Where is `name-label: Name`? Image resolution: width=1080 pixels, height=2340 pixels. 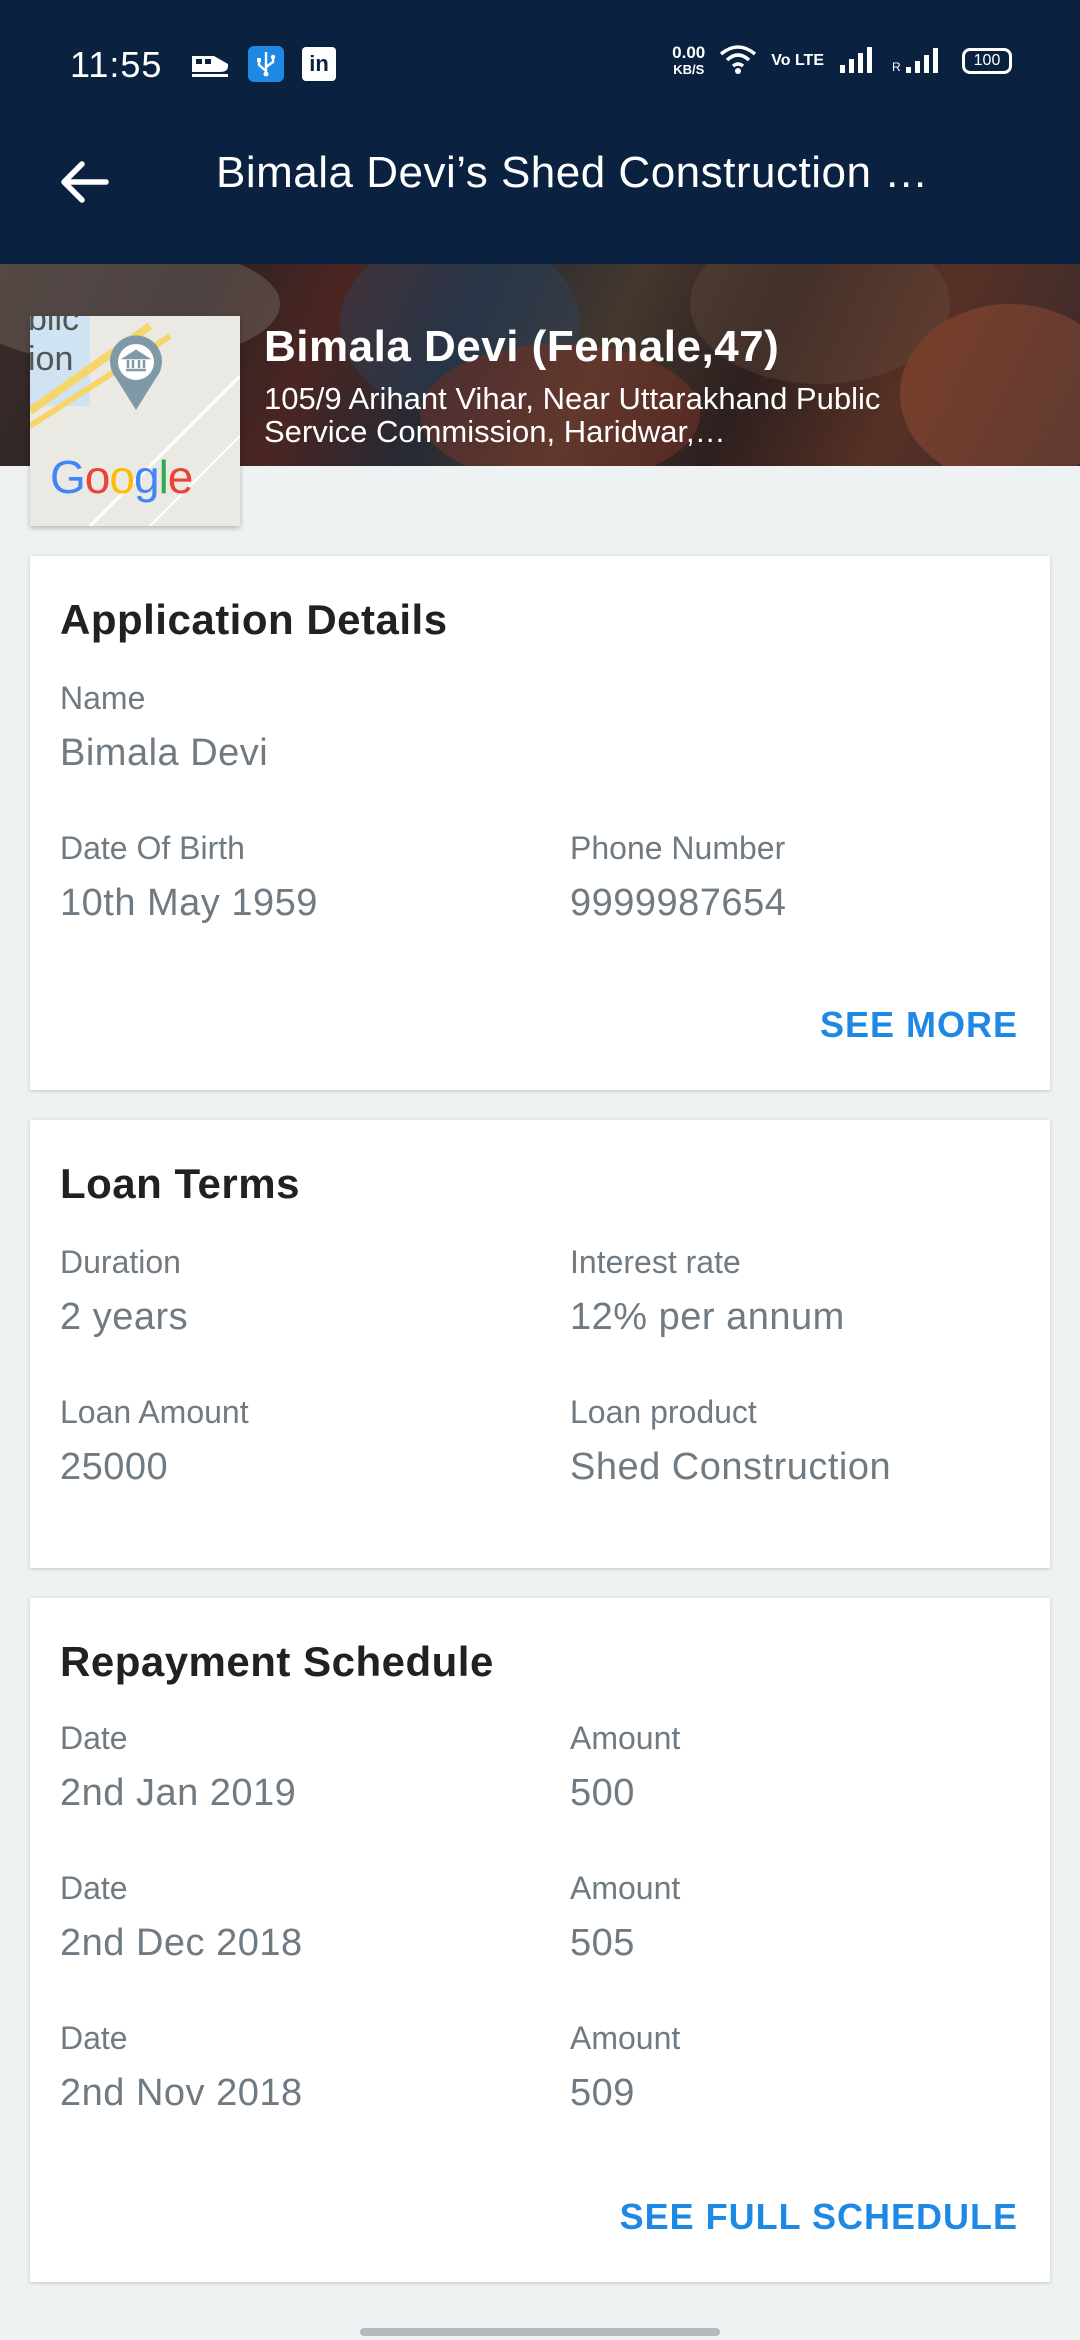
name-label: Name is located at coordinates (103, 698).